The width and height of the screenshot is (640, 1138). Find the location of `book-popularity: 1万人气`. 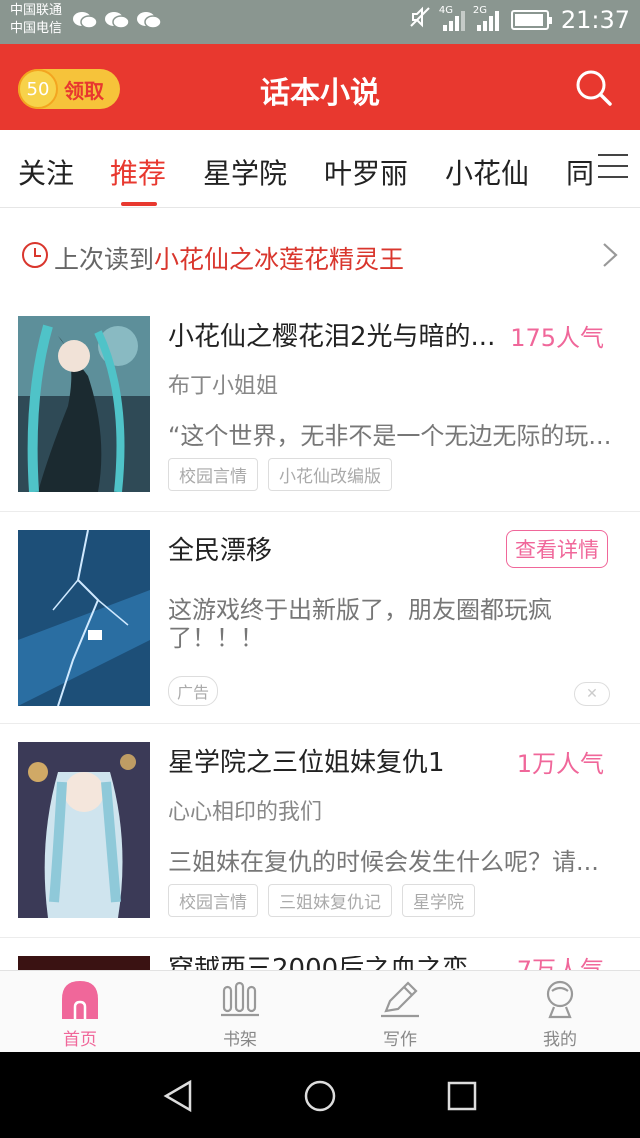

book-popularity: 1万人气 is located at coordinates (560, 764).